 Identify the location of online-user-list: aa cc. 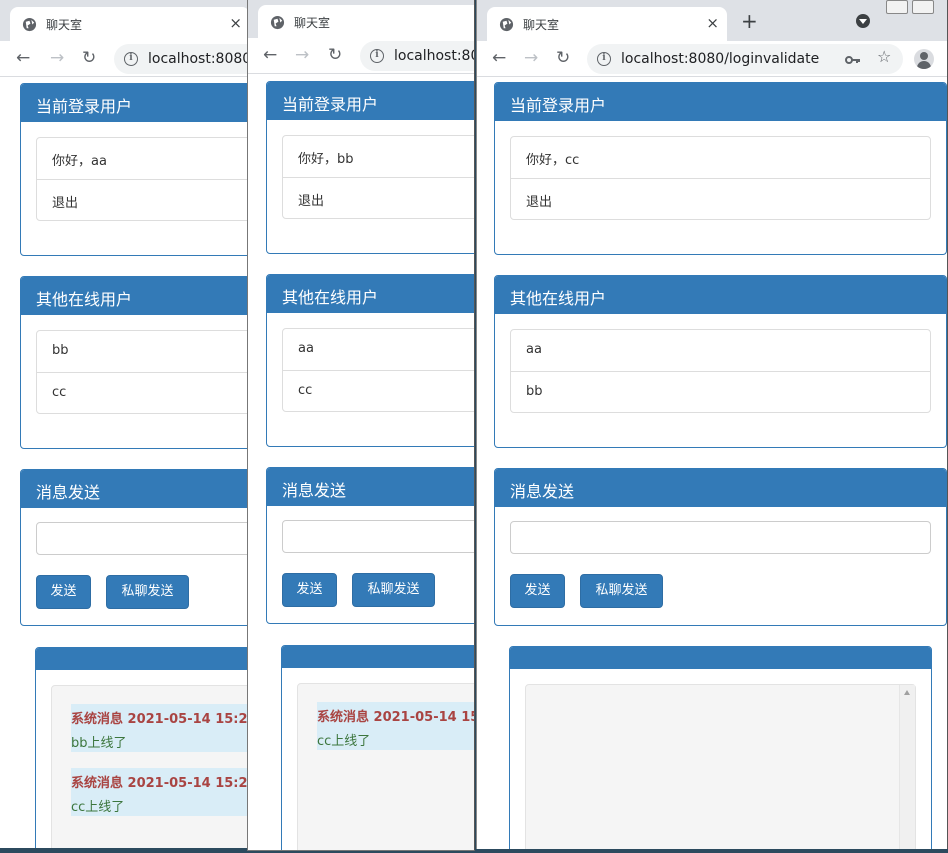
(378, 370).